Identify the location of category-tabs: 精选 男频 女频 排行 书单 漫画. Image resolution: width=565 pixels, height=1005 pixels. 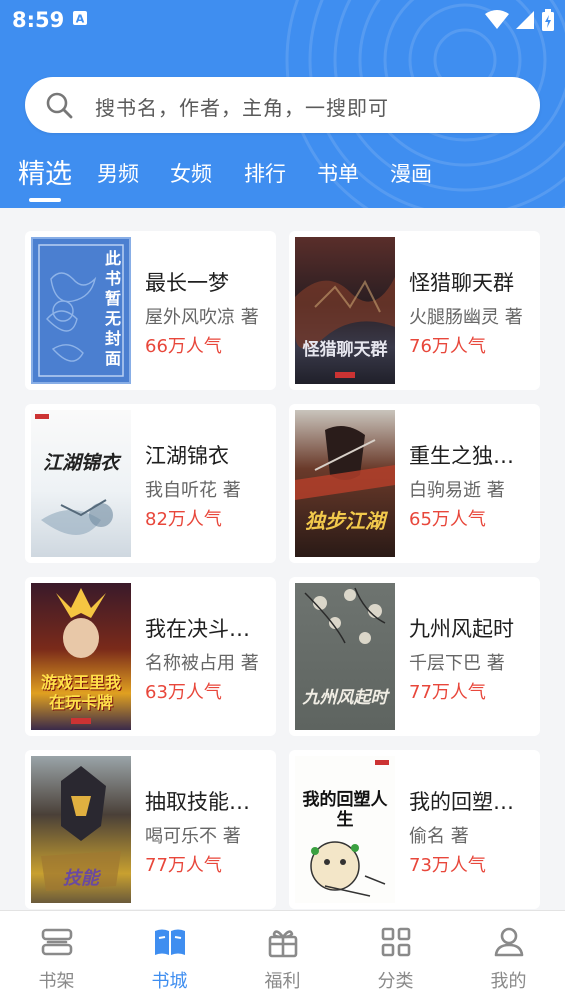
(282, 179).